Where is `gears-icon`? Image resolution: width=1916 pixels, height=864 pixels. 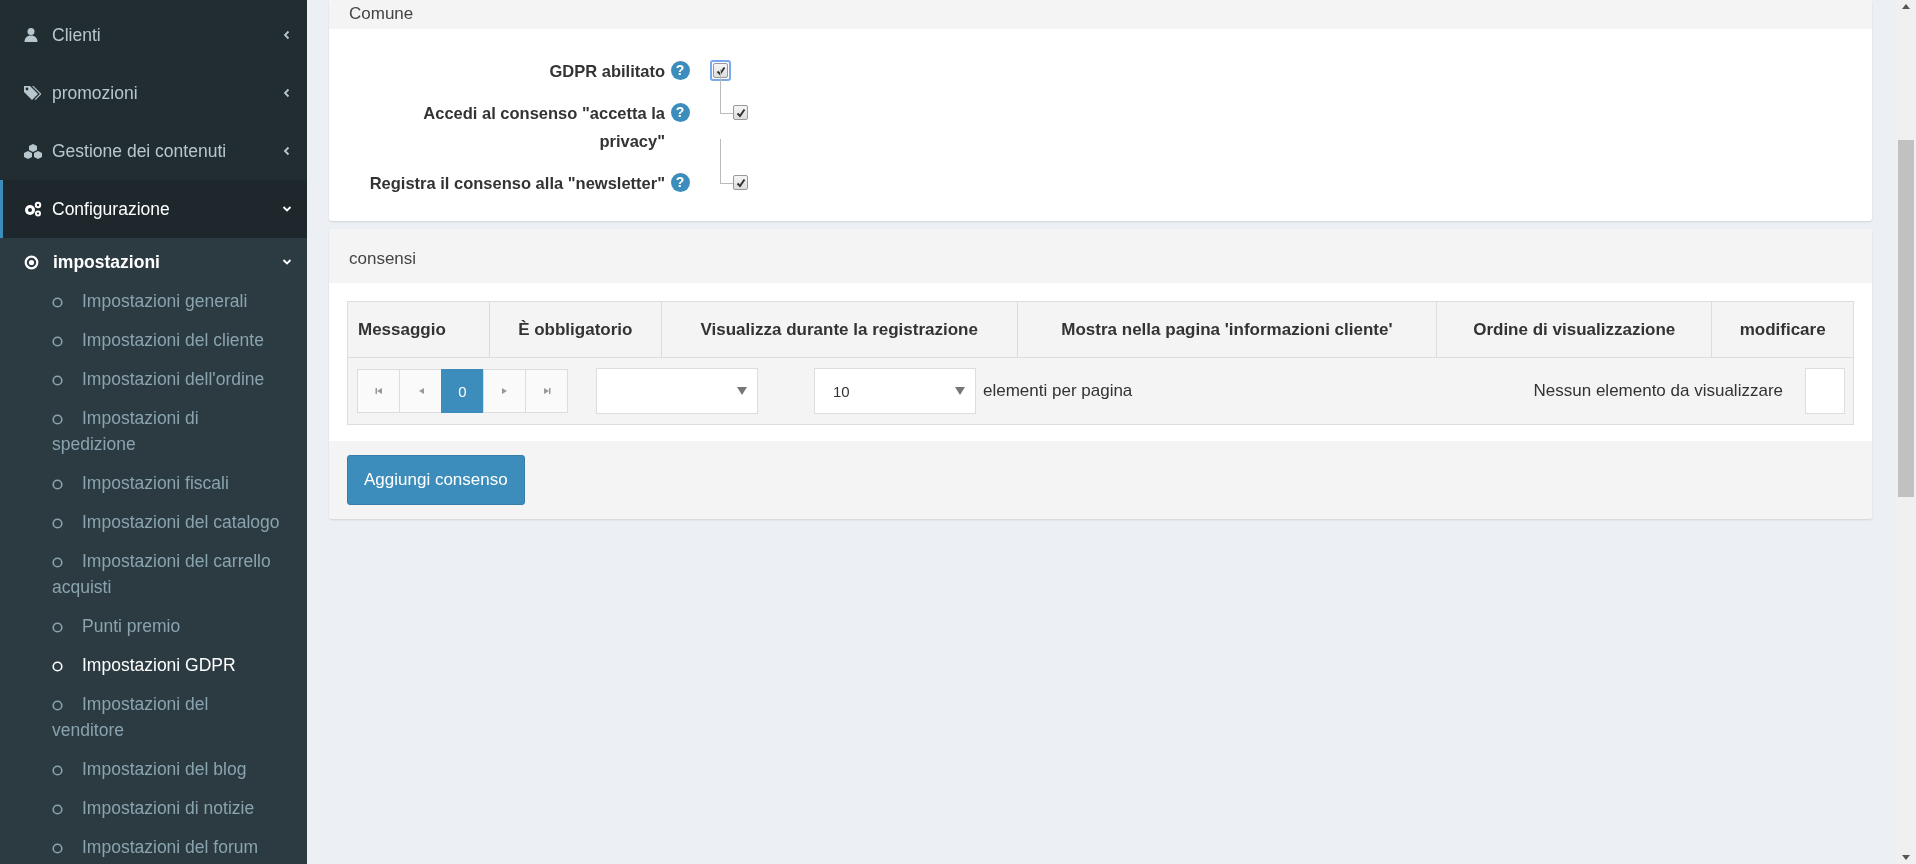 gears-icon is located at coordinates (33, 209).